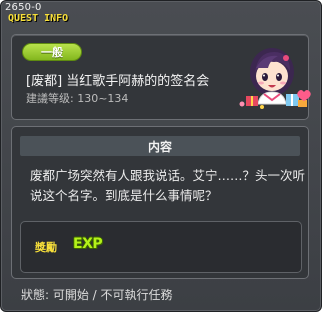  I want to click on reward-box: 獎勵 EXP, so click(161, 247).